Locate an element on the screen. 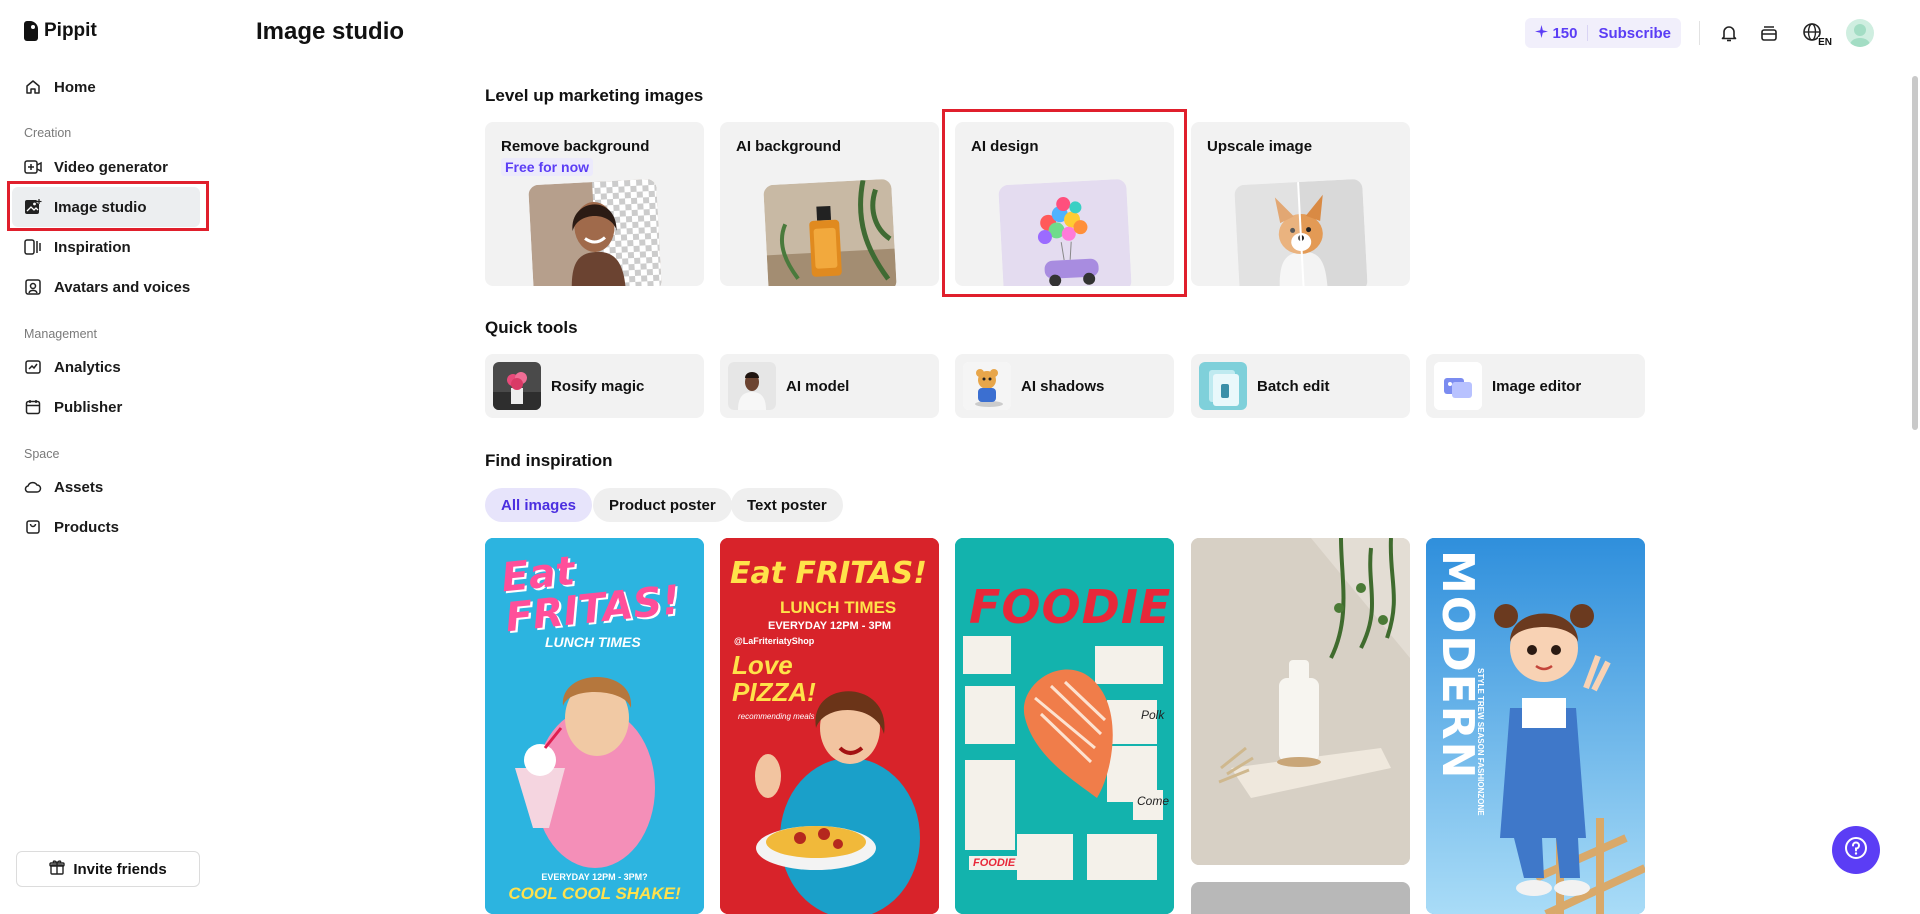 The width and height of the screenshot is (1920, 914). poster-3-headline: FOODIE is located at coordinates (1070, 607).